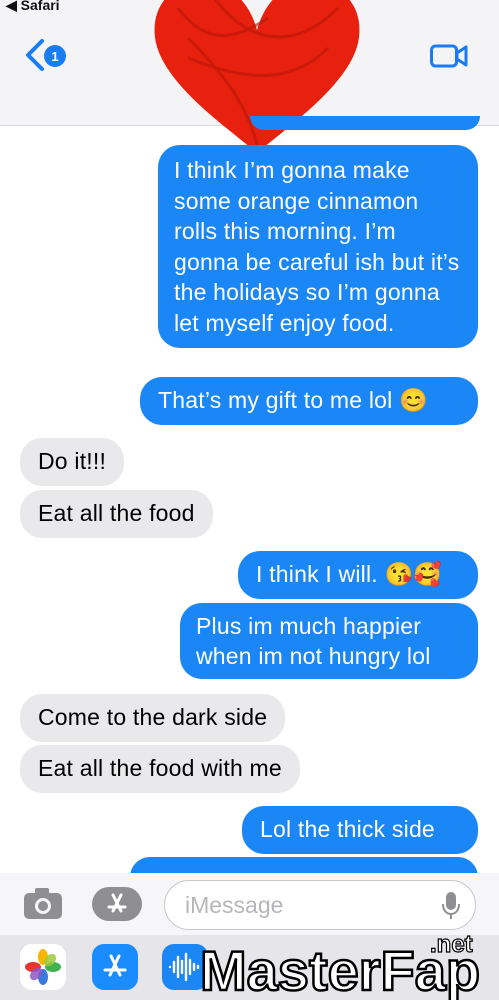 This screenshot has height=1000, width=499. Describe the element at coordinates (116, 514) in the screenshot. I see `incoming-message: Eat all the food` at that location.